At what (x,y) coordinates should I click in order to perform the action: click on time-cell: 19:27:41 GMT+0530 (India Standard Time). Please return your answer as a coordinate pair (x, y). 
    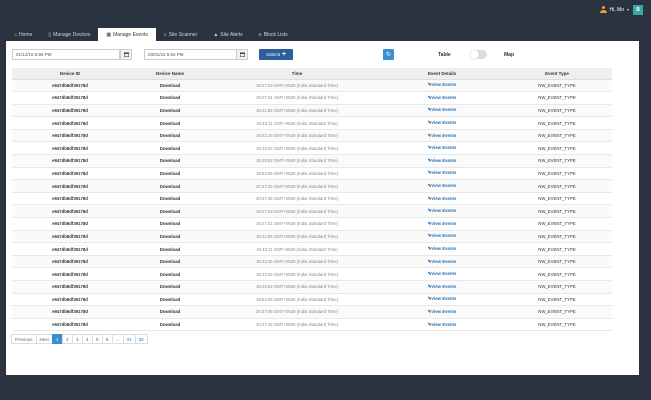
    Looking at the image, I should click on (297, 98).